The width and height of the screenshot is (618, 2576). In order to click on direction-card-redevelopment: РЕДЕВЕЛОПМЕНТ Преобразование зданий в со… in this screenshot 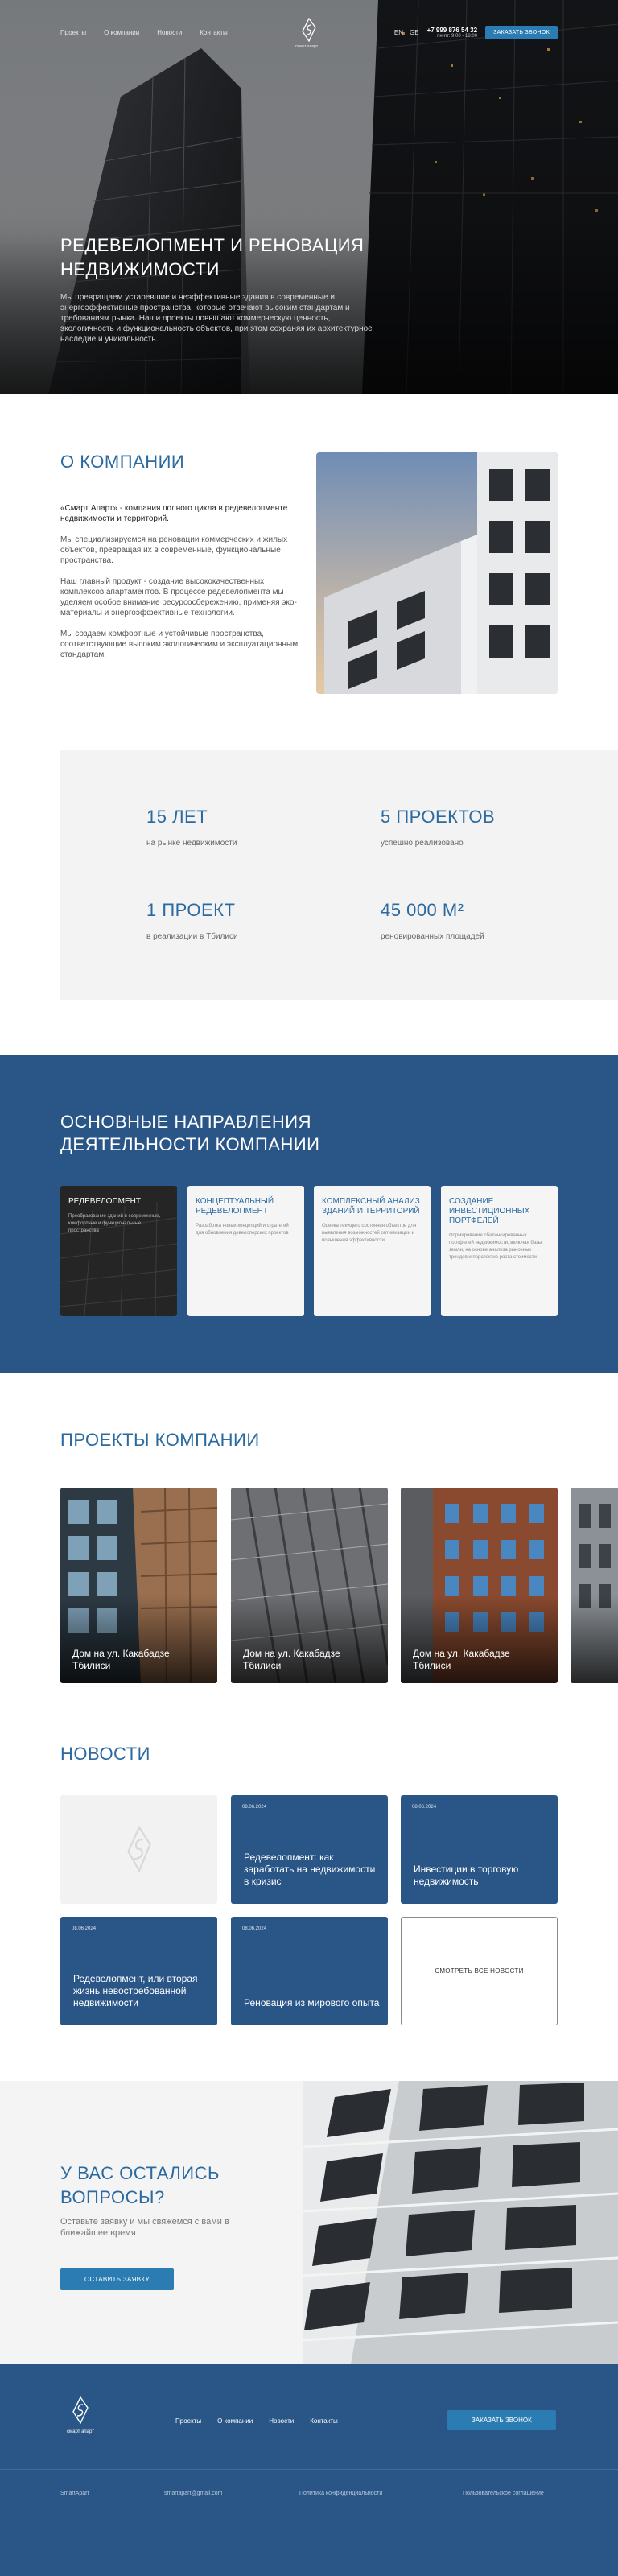, I will do `click(118, 1251)`.